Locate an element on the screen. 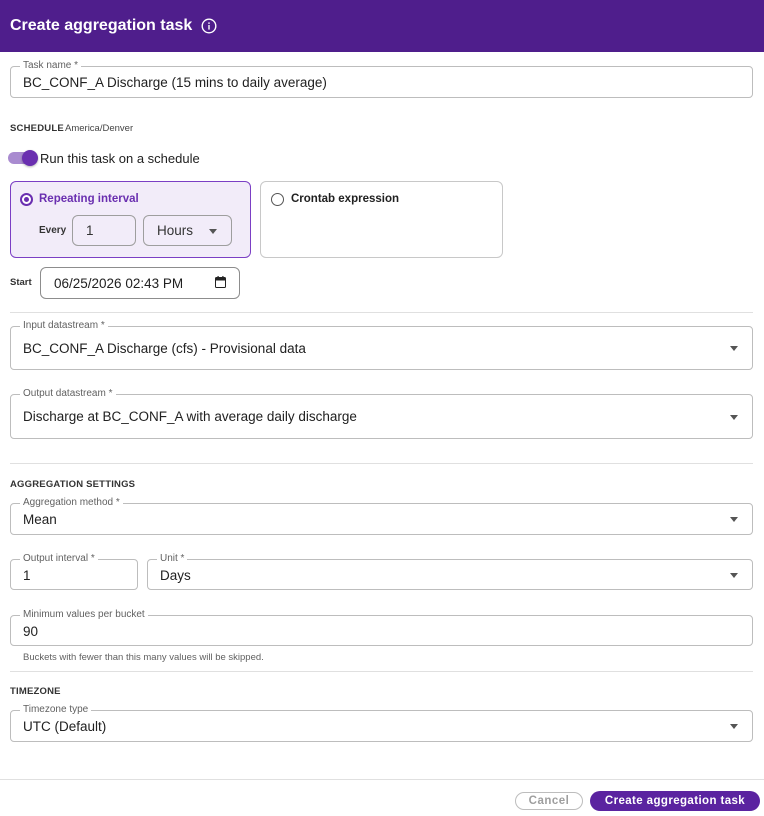  schedule-toggle-label: Run this task on a schedule is located at coordinates (120, 158).